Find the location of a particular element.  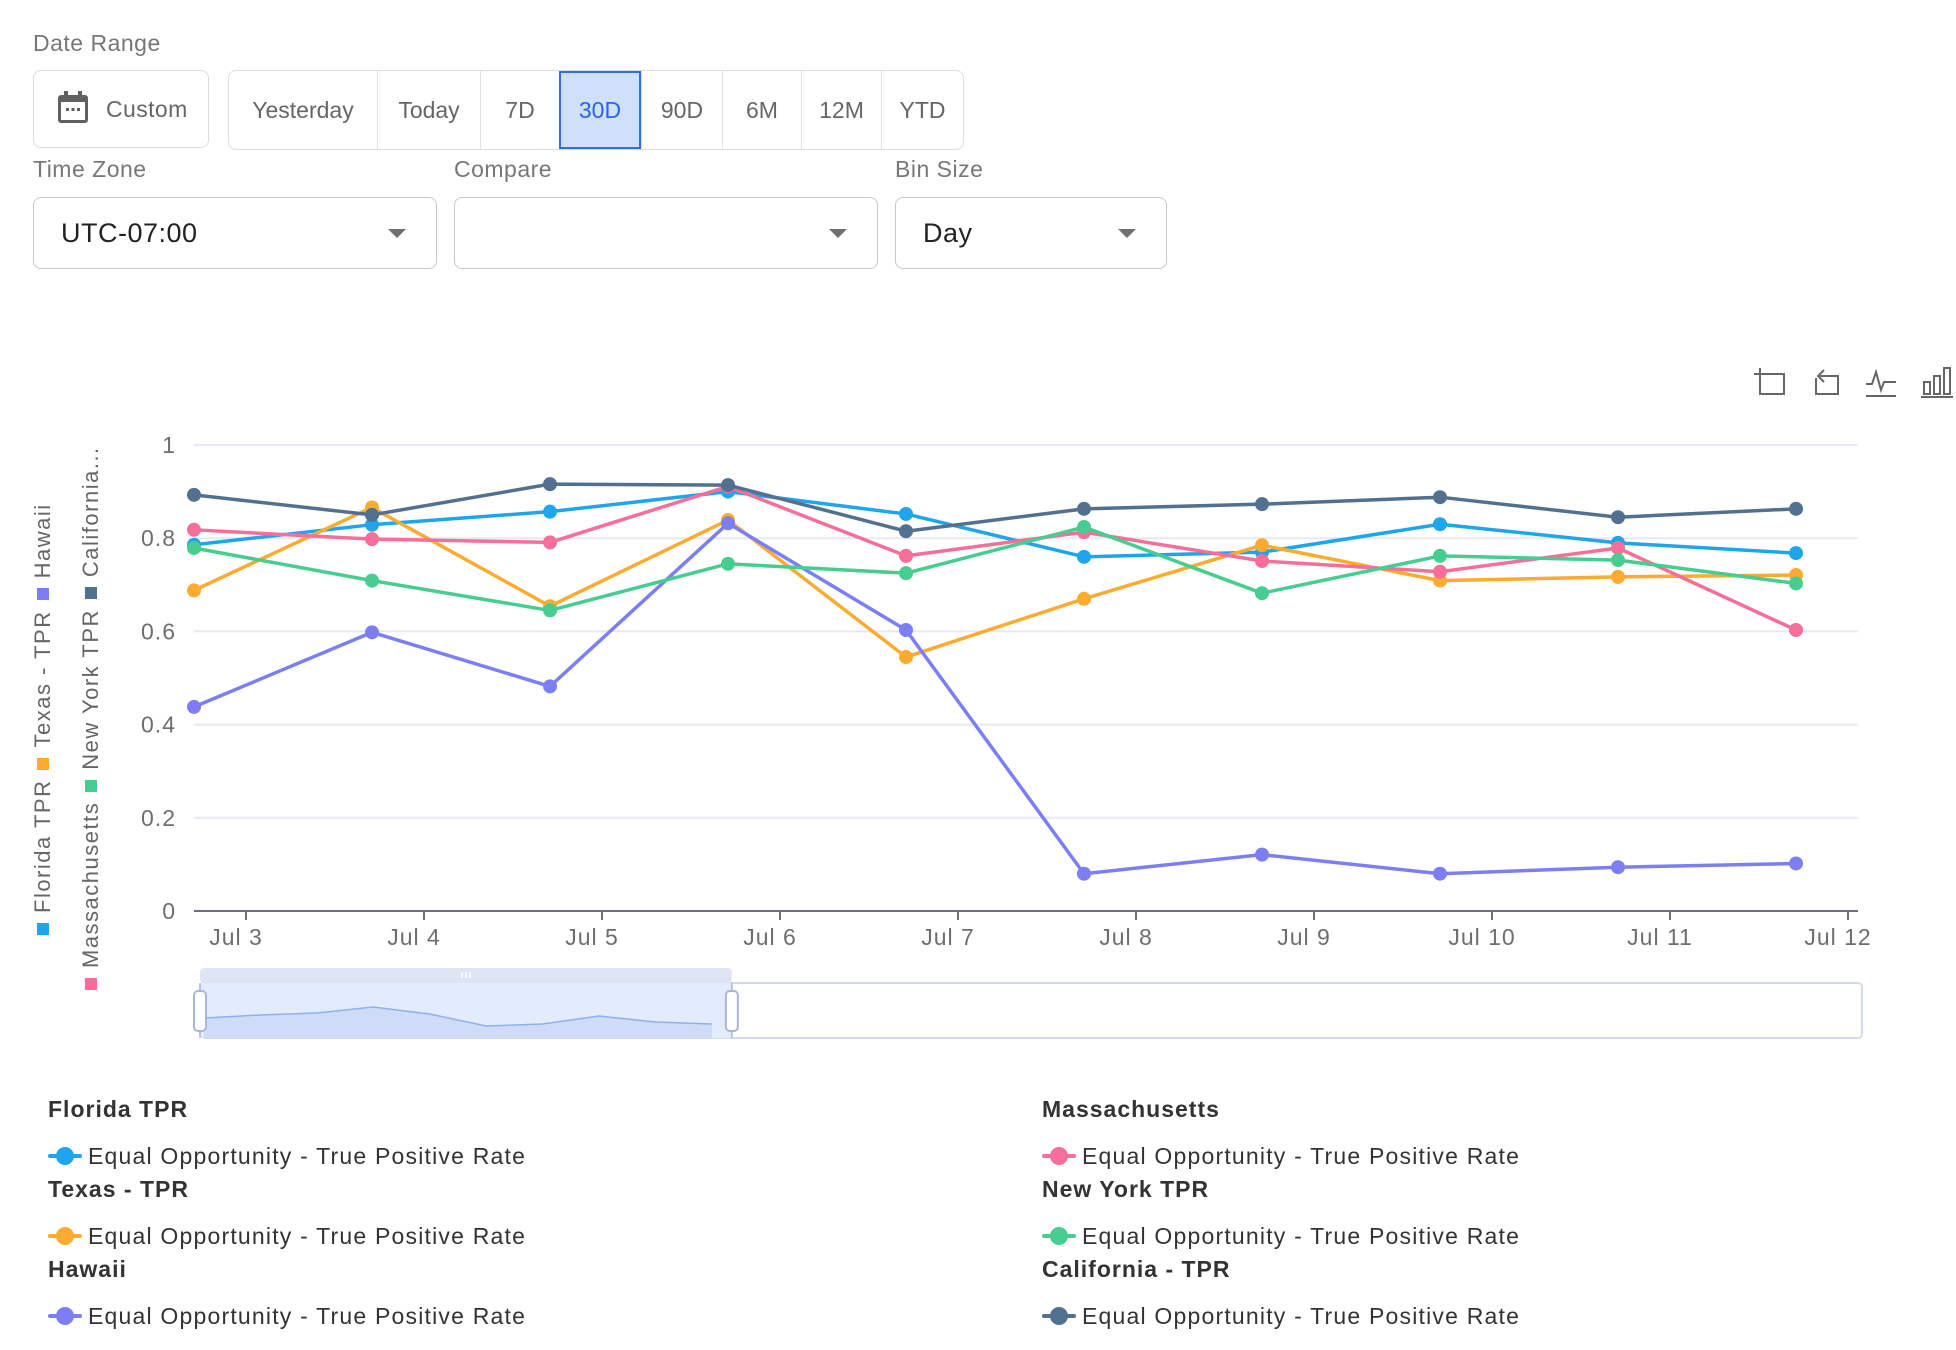

restore-icon is located at coordinates (1825, 382).